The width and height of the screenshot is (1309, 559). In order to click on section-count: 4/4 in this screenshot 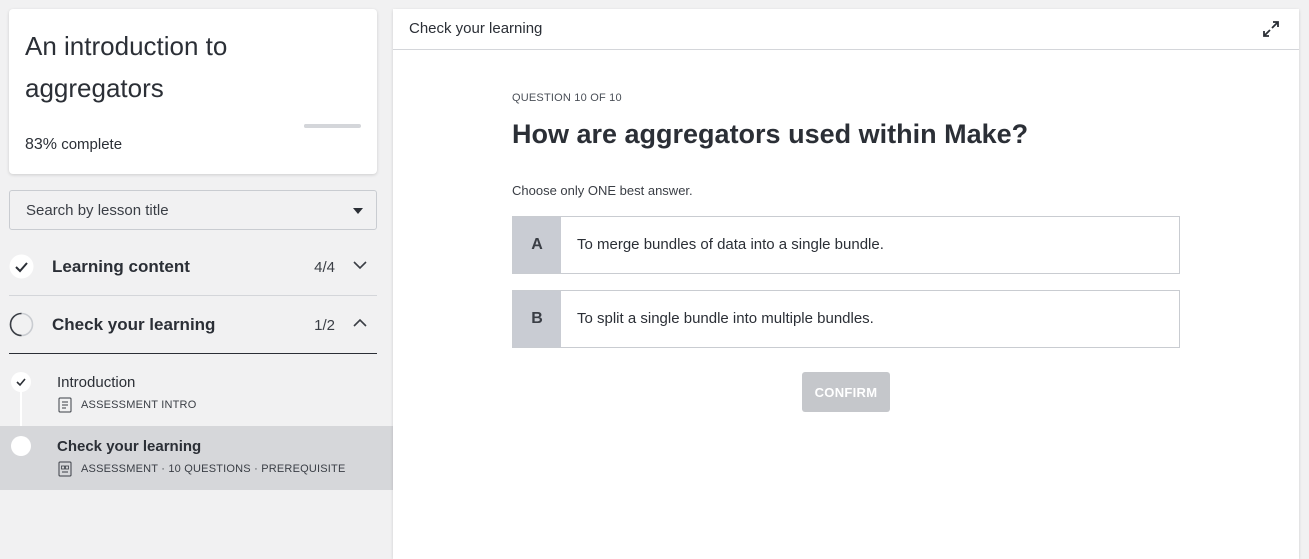, I will do `click(324, 267)`.